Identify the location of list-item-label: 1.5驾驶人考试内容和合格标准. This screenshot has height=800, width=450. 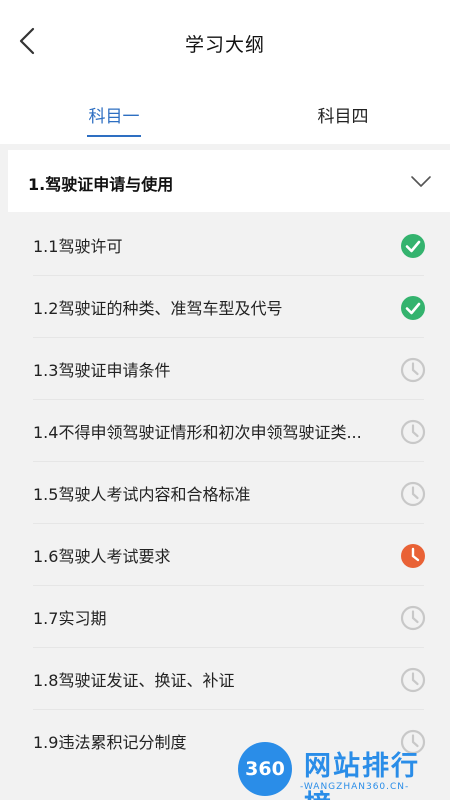
(142, 494).